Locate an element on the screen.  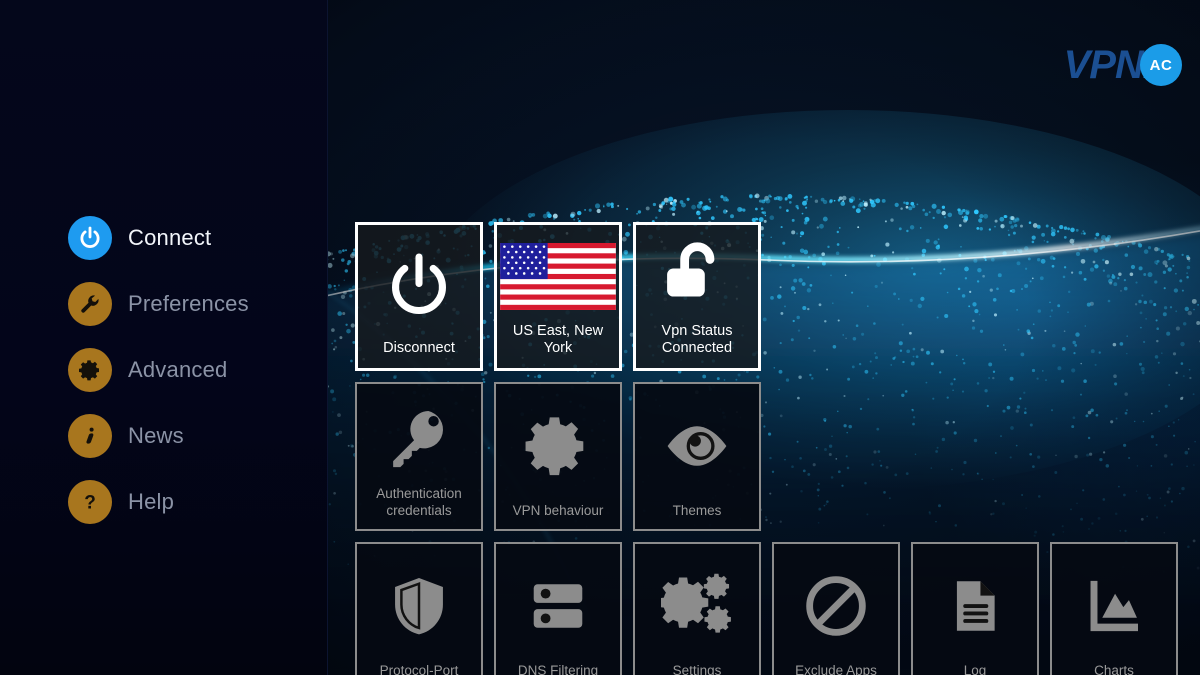
vpn-ac-logo: VPN . AC is located at coordinates (1123, 65).